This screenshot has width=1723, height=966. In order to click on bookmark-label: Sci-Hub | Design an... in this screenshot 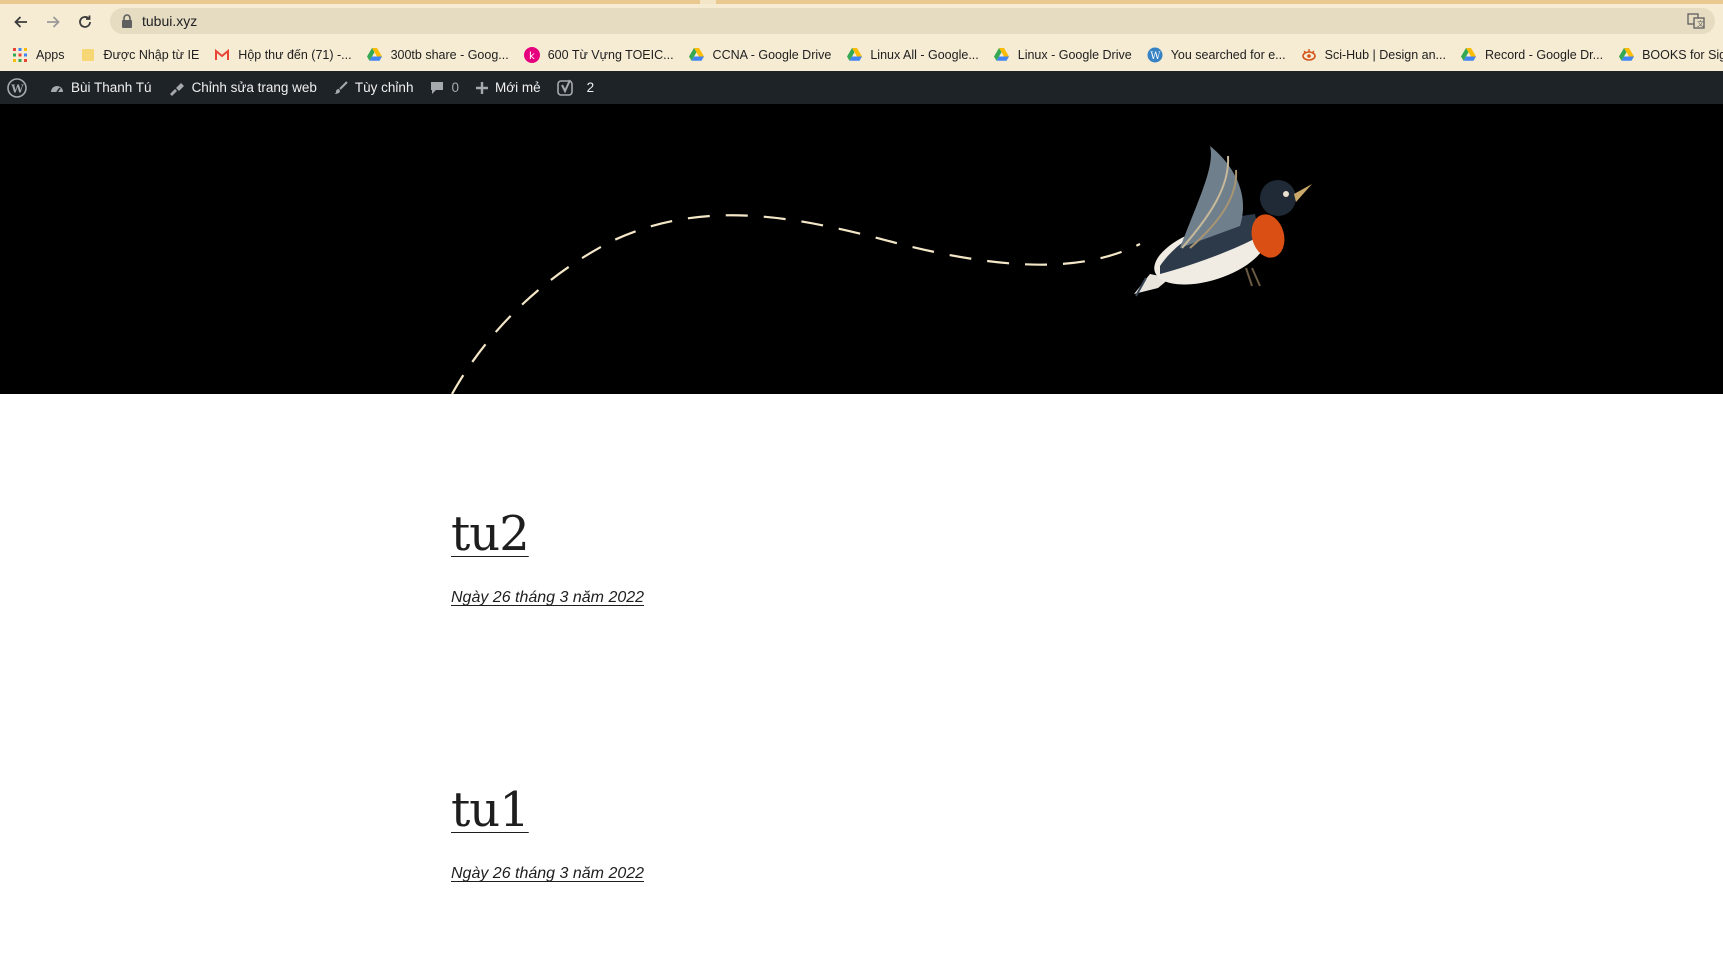, I will do `click(1385, 54)`.